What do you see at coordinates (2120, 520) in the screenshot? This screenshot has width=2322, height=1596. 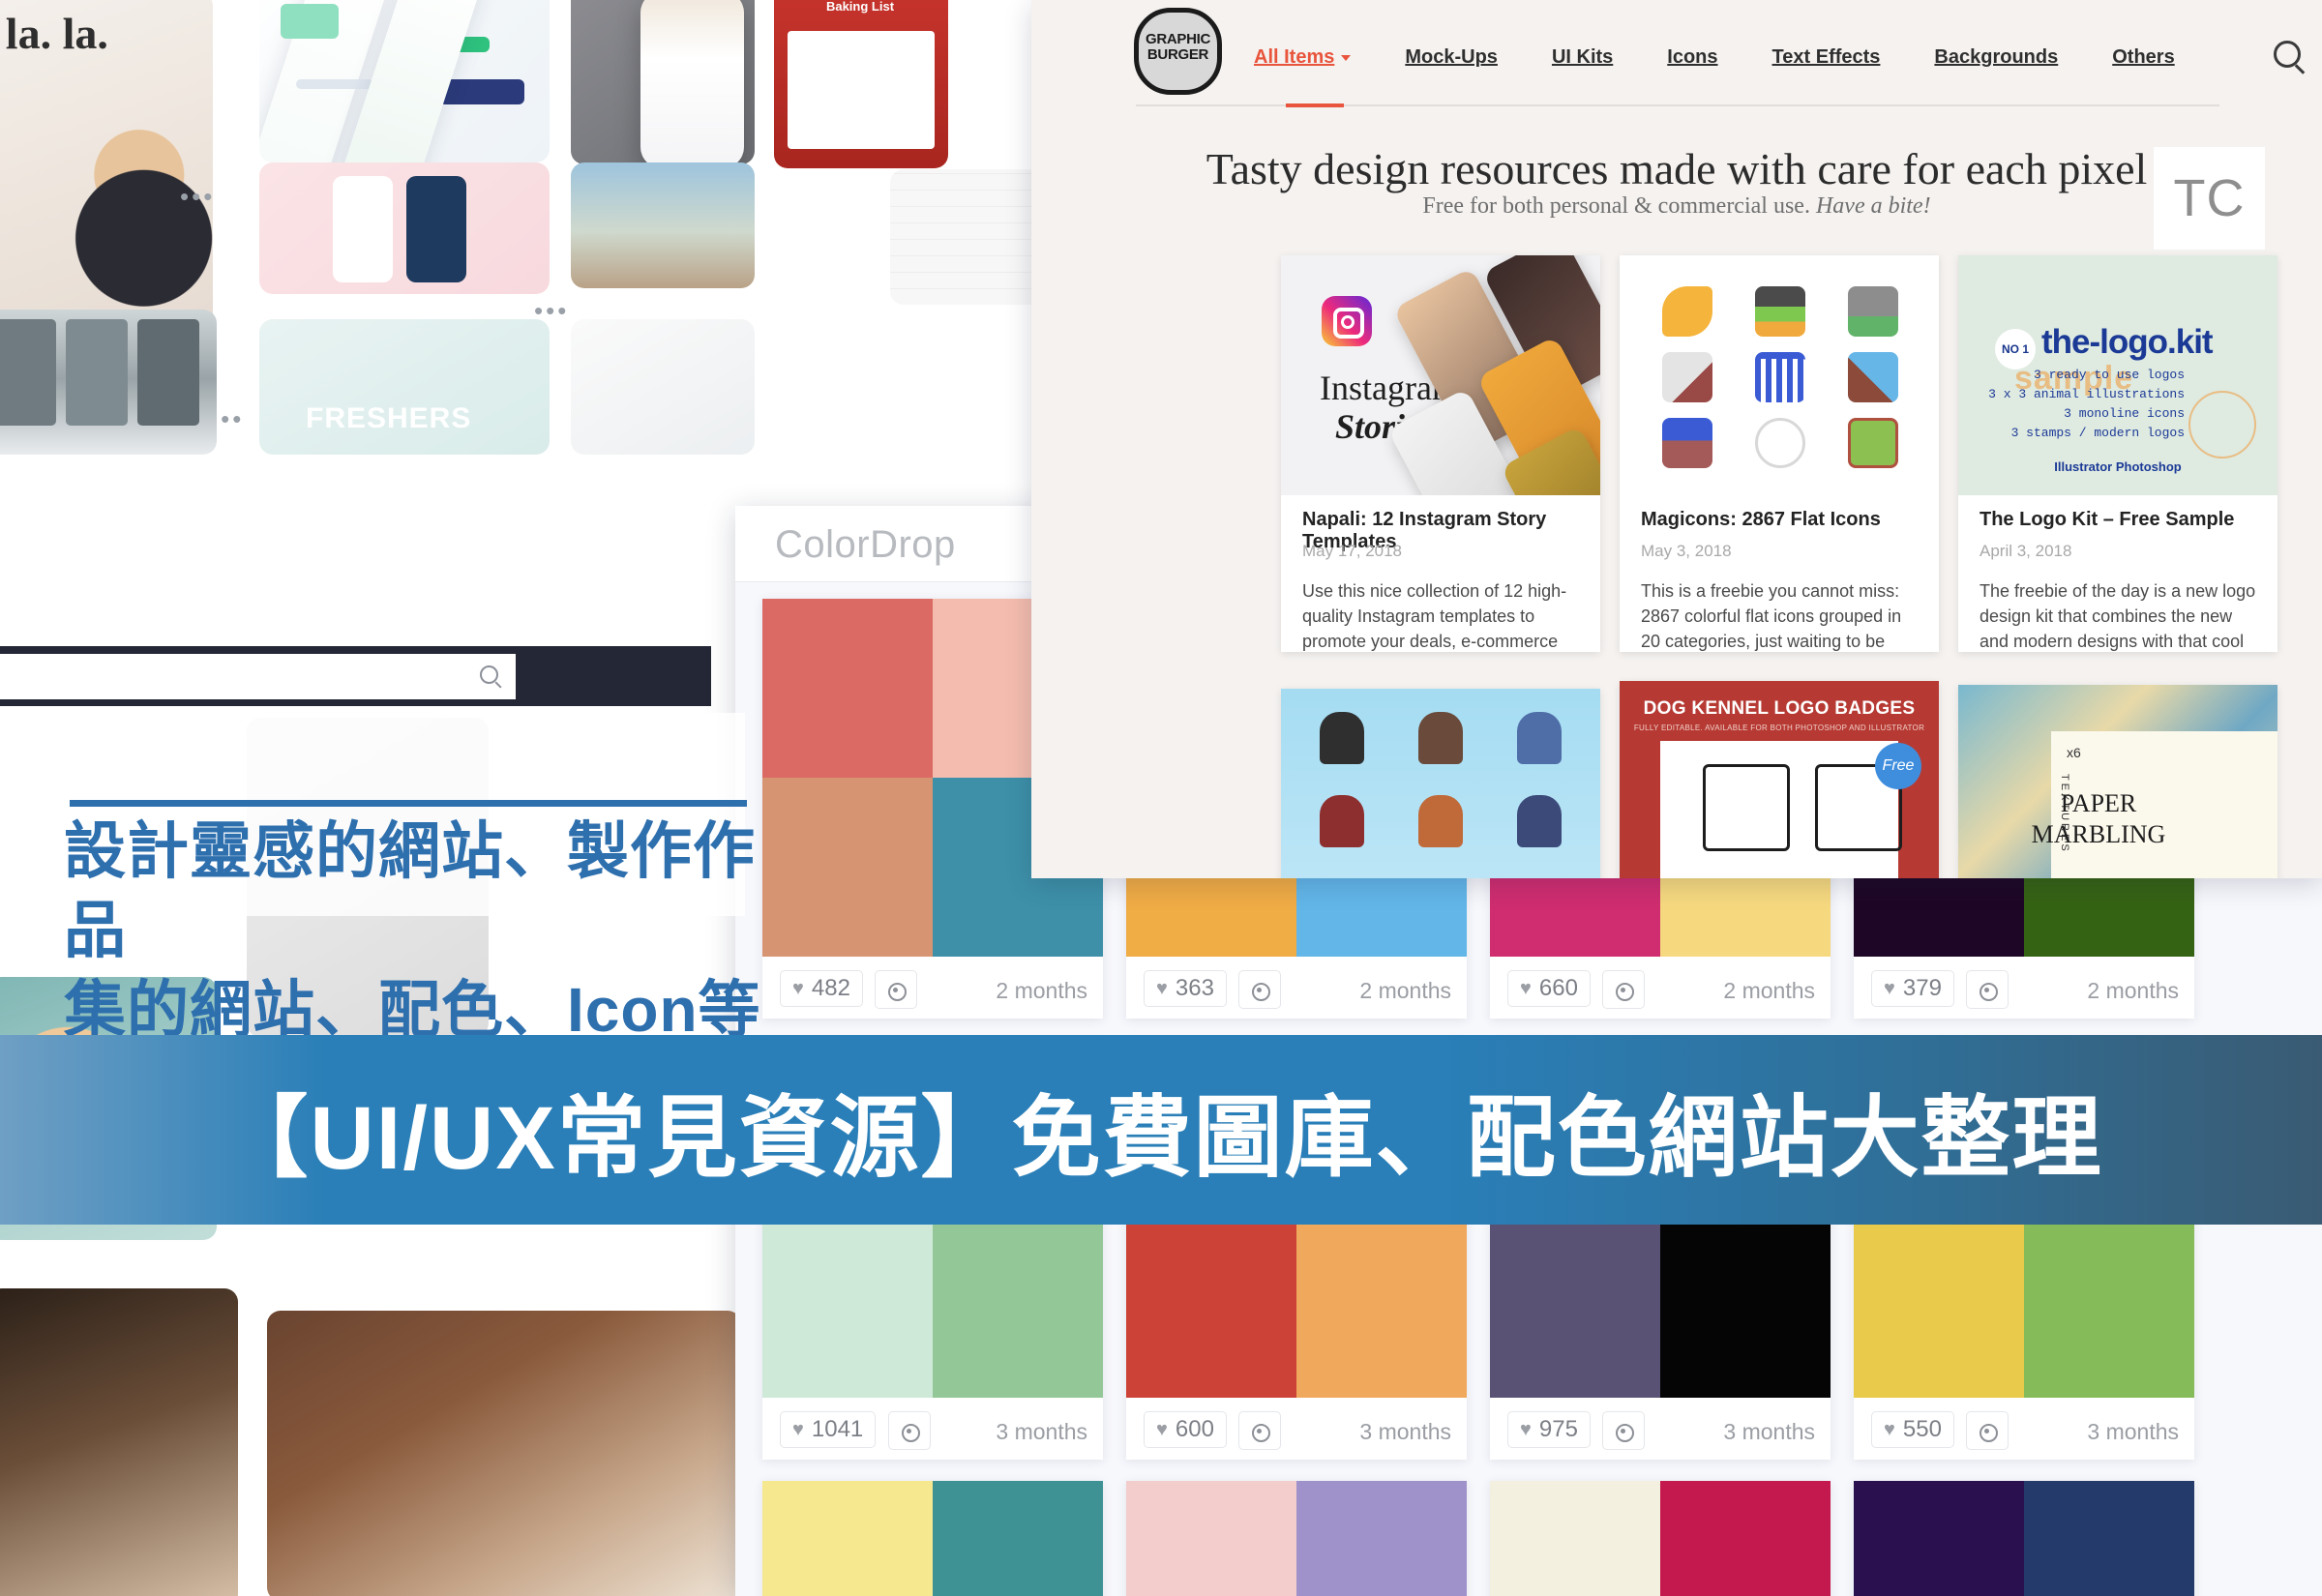 I see `card-title: The Logo Kit – Free Sample` at bounding box center [2120, 520].